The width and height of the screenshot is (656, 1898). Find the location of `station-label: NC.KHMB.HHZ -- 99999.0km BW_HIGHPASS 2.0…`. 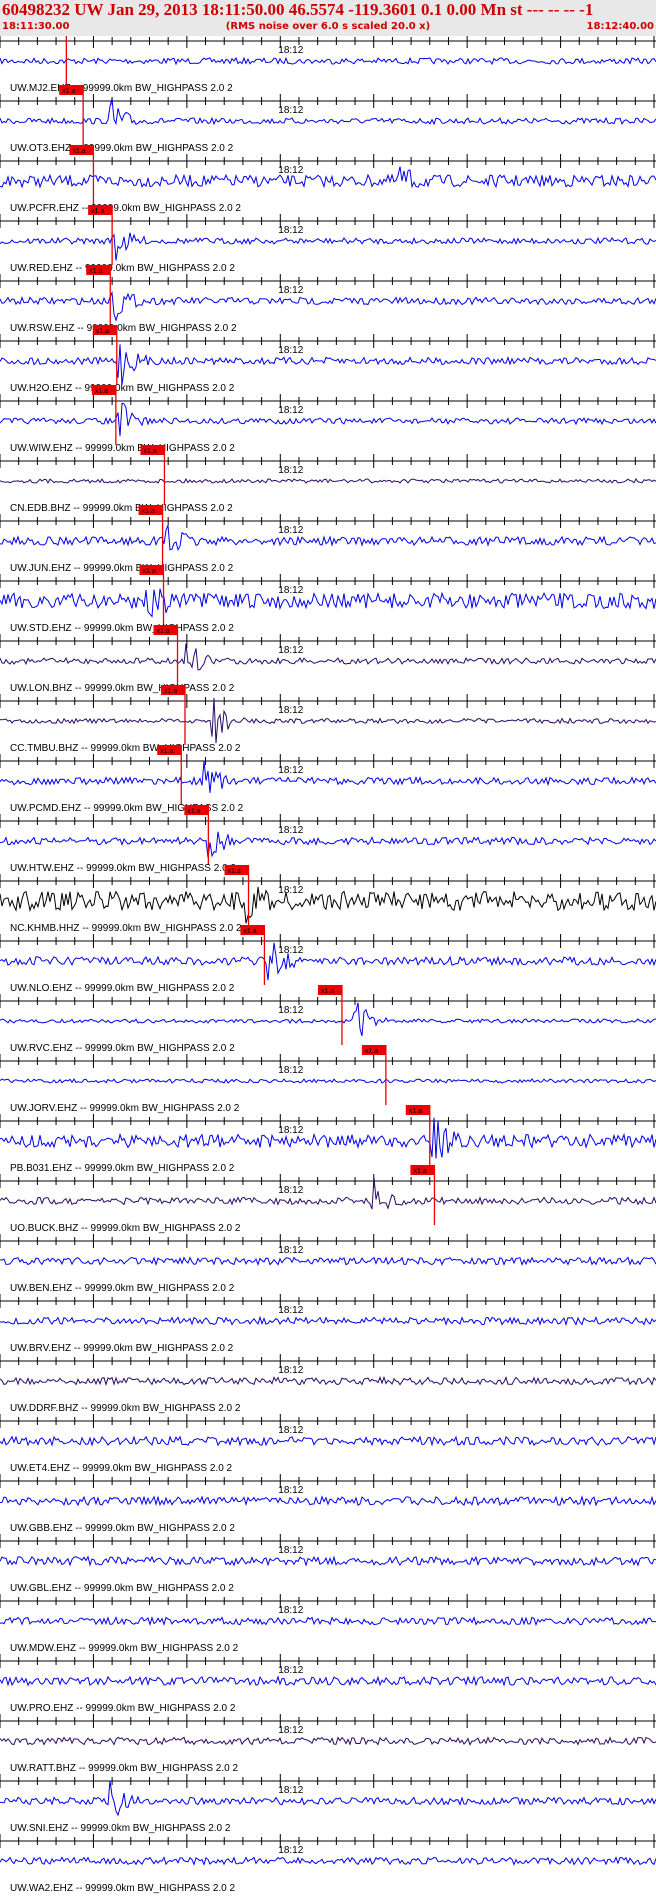

station-label: NC.KHMB.HHZ -- 99999.0km BW_HIGHPASS 2.0… is located at coordinates (126, 928).